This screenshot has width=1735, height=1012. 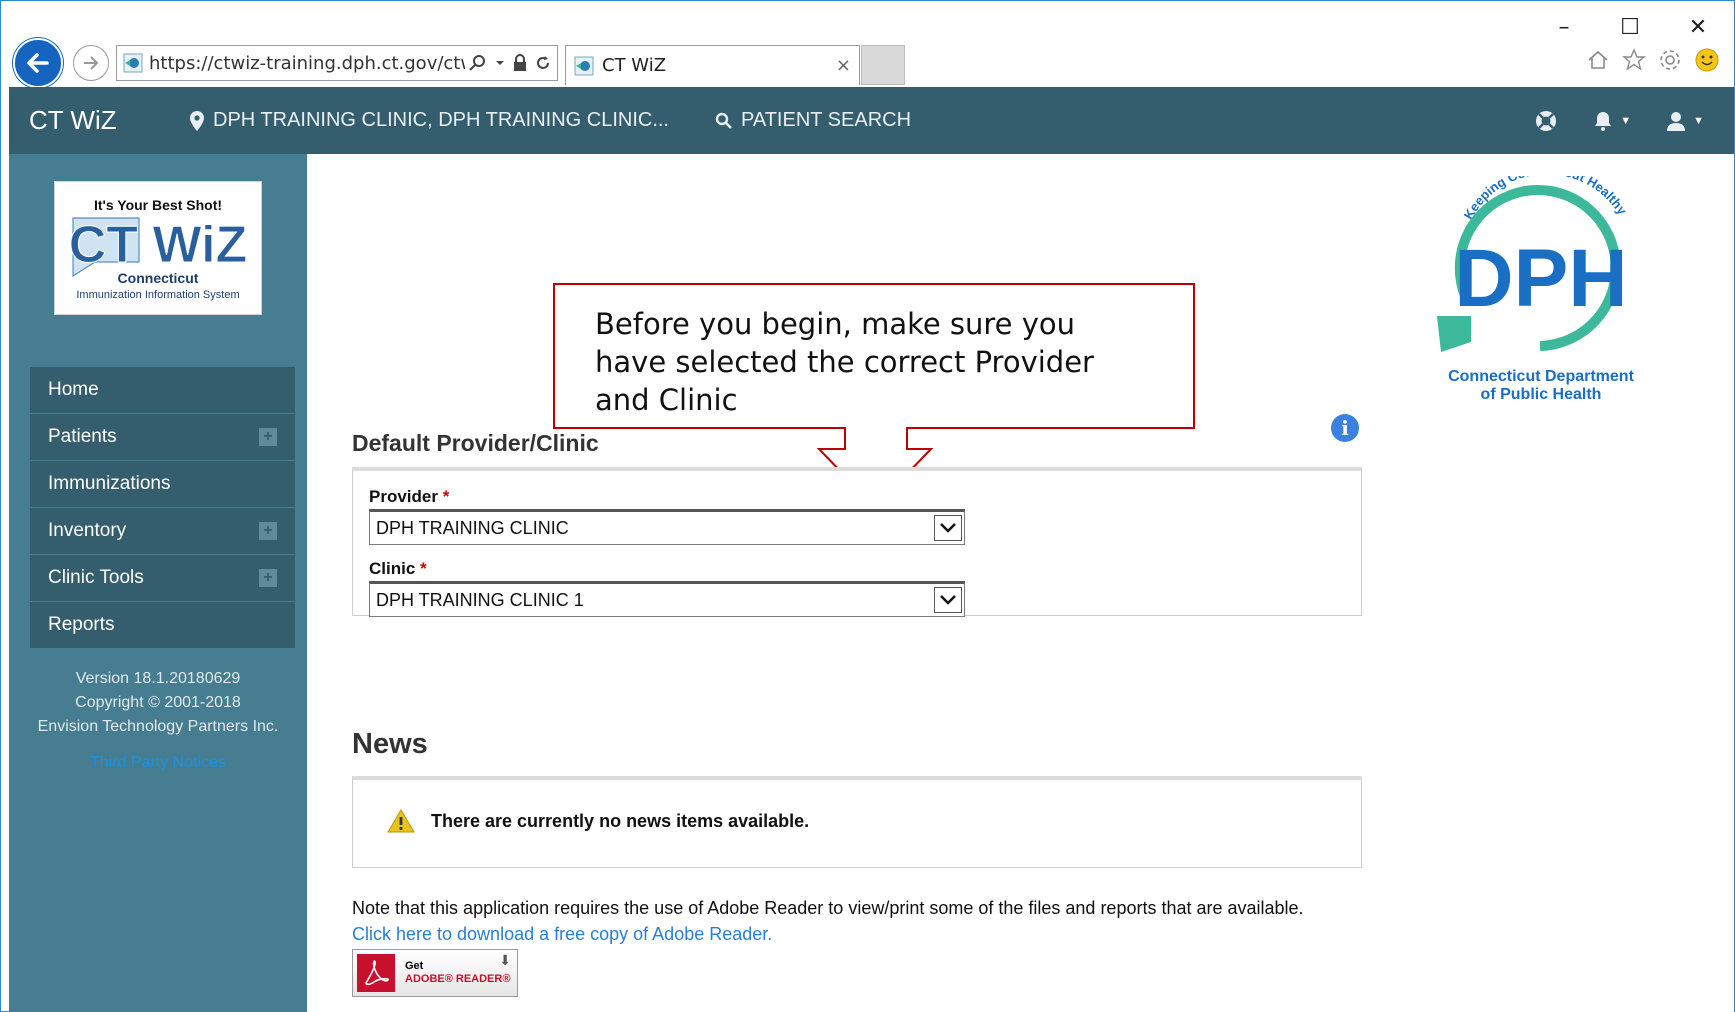 What do you see at coordinates (197, 120) in the screenshot?
I see `location-pin-icon` at bounding box center [197, 120].